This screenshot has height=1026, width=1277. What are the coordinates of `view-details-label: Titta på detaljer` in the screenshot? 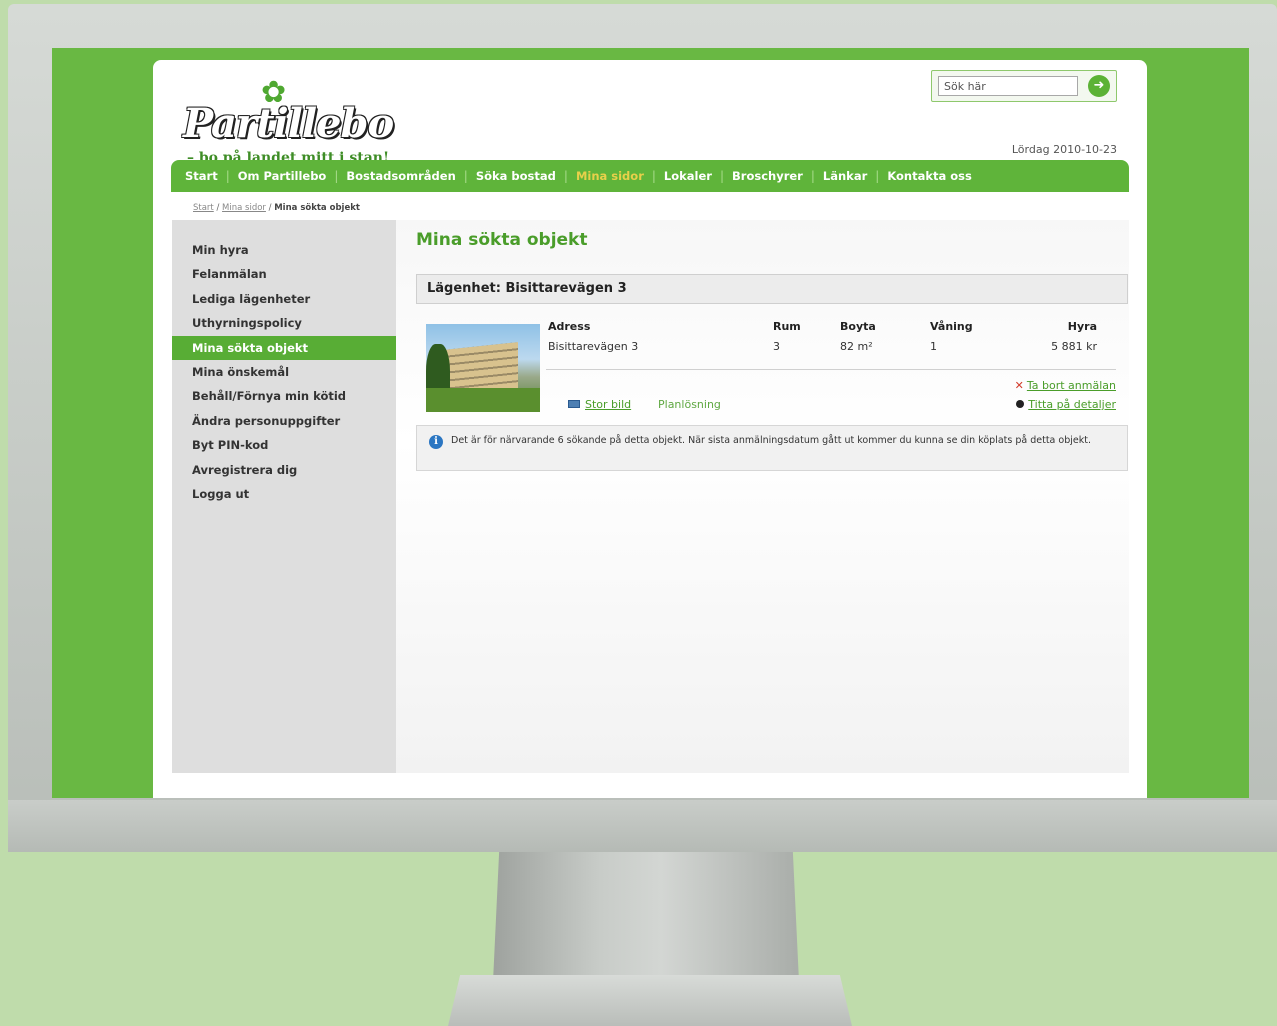 It's located at (1072, 404).